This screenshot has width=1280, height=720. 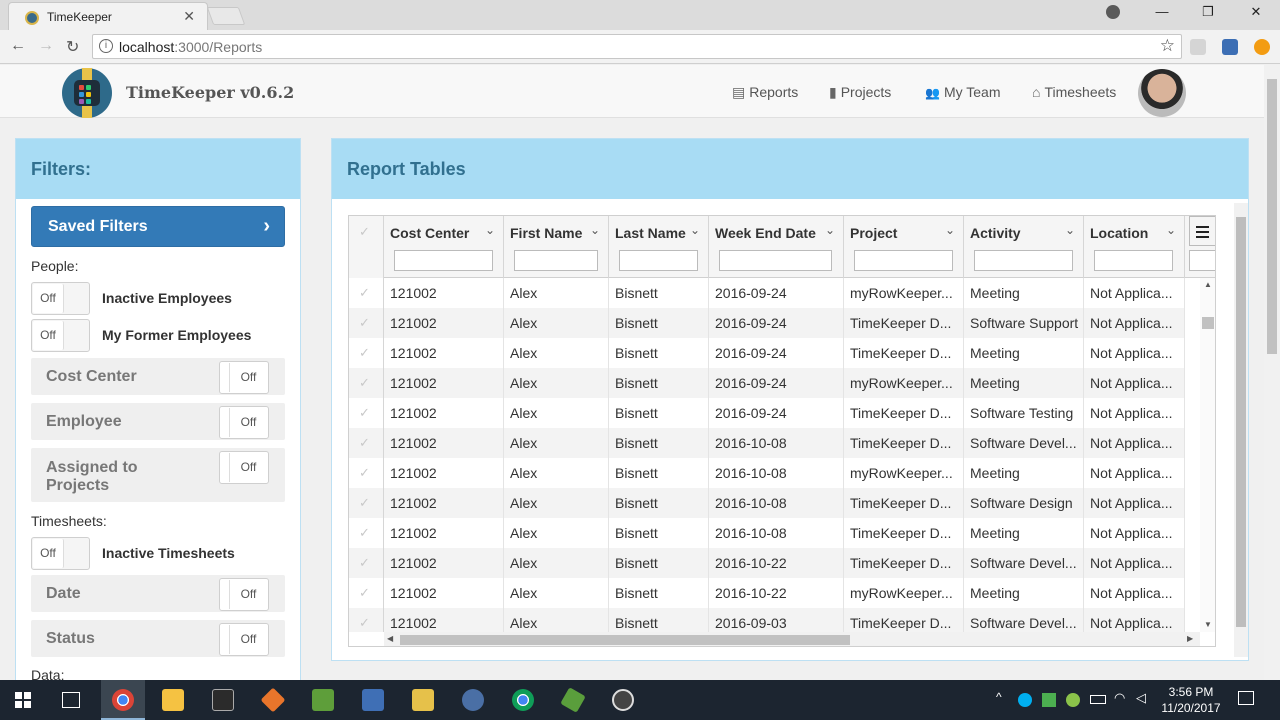 What do you see at coordinates (60, 335) in the screenshot?
I see `former-employees-toggle: Off` at bounding box center [60, 335].